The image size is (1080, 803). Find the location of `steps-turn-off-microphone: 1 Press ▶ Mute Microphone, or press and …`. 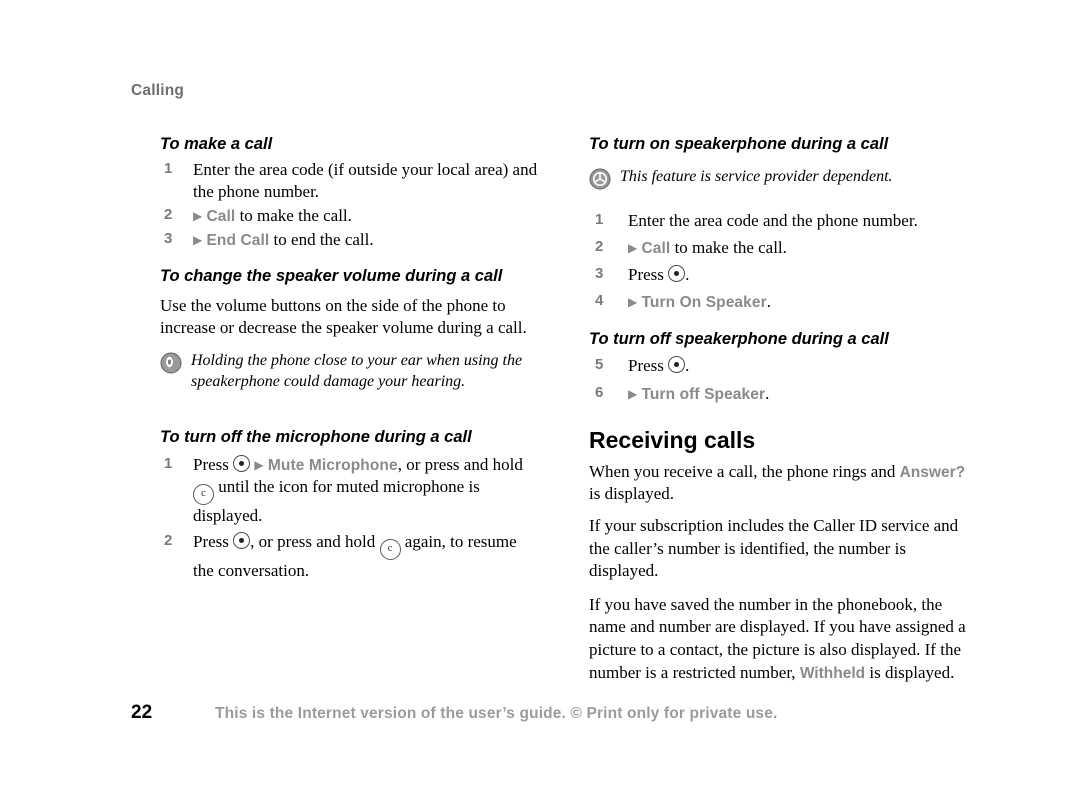

steps-turn-off-microphone: 1 Press ▶ Mute Microphone, or press and … is located at coordinates (350, 518).